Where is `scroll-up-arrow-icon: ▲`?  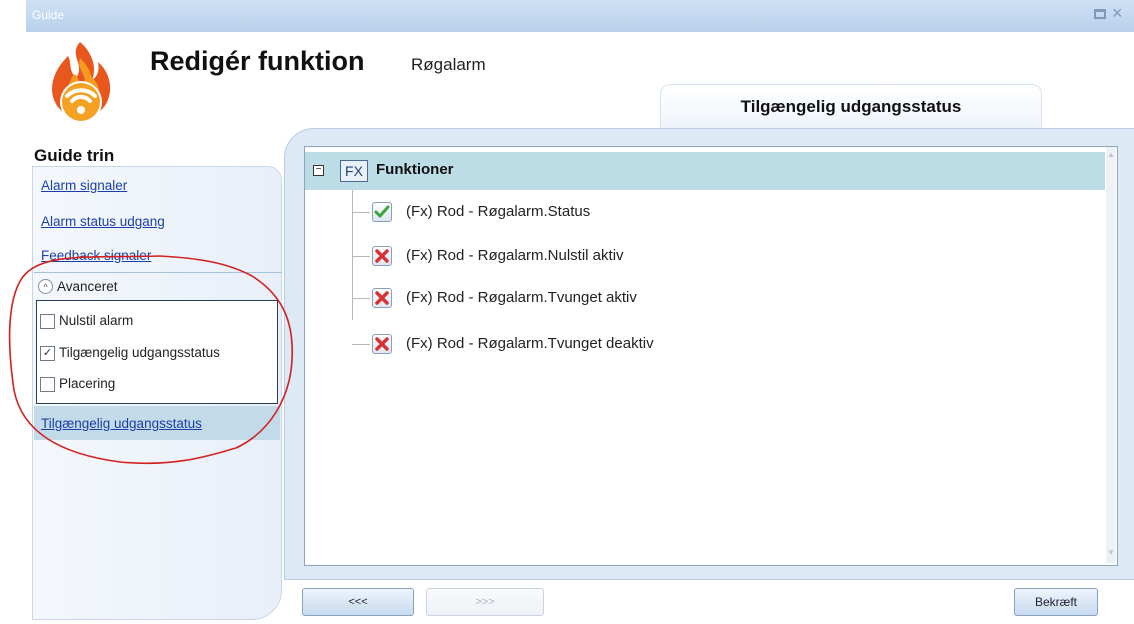
scroll-up-arrow-icon: ▲ is located at coordinates (1111, 154).